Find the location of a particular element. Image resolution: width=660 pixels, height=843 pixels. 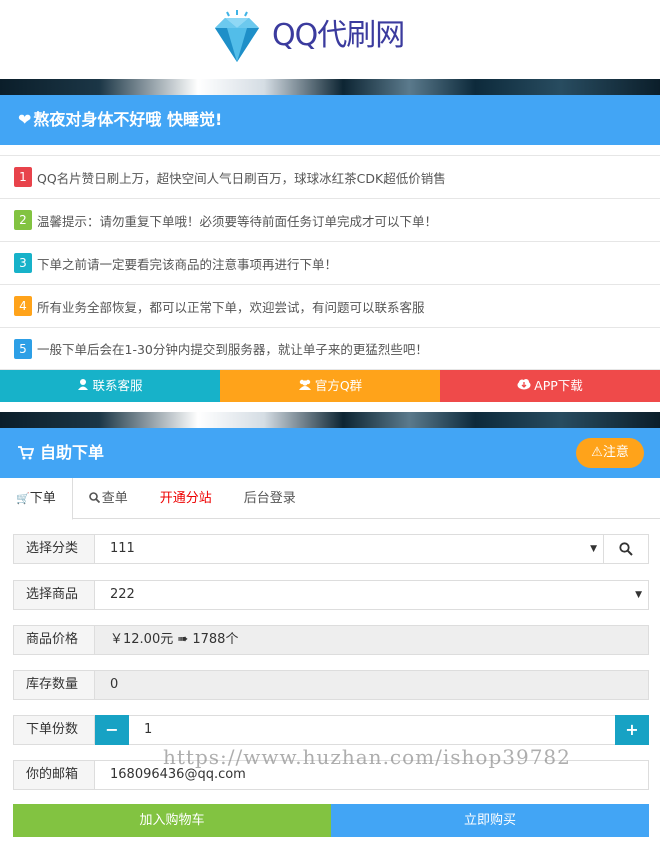

price-label: 商品价格 is located at coordinates (54, 640).